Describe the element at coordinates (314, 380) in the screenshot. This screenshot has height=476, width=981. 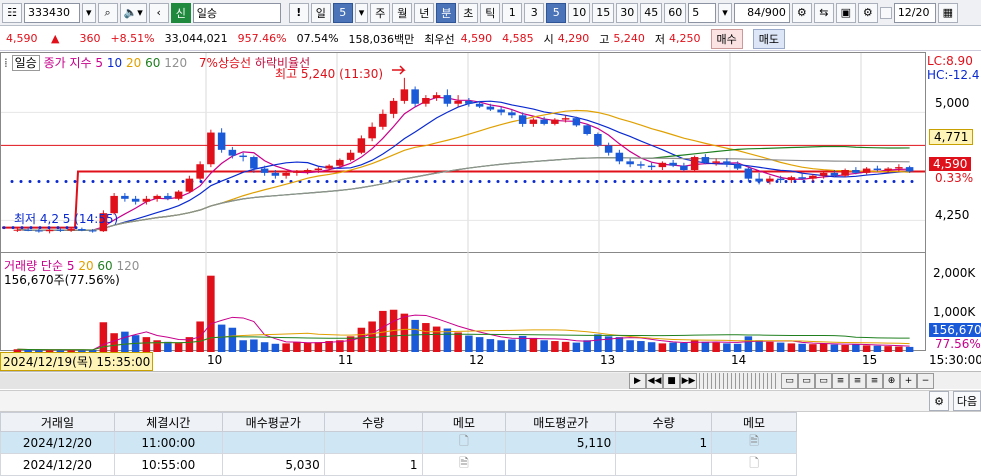
I see `scroll-track` at that location.